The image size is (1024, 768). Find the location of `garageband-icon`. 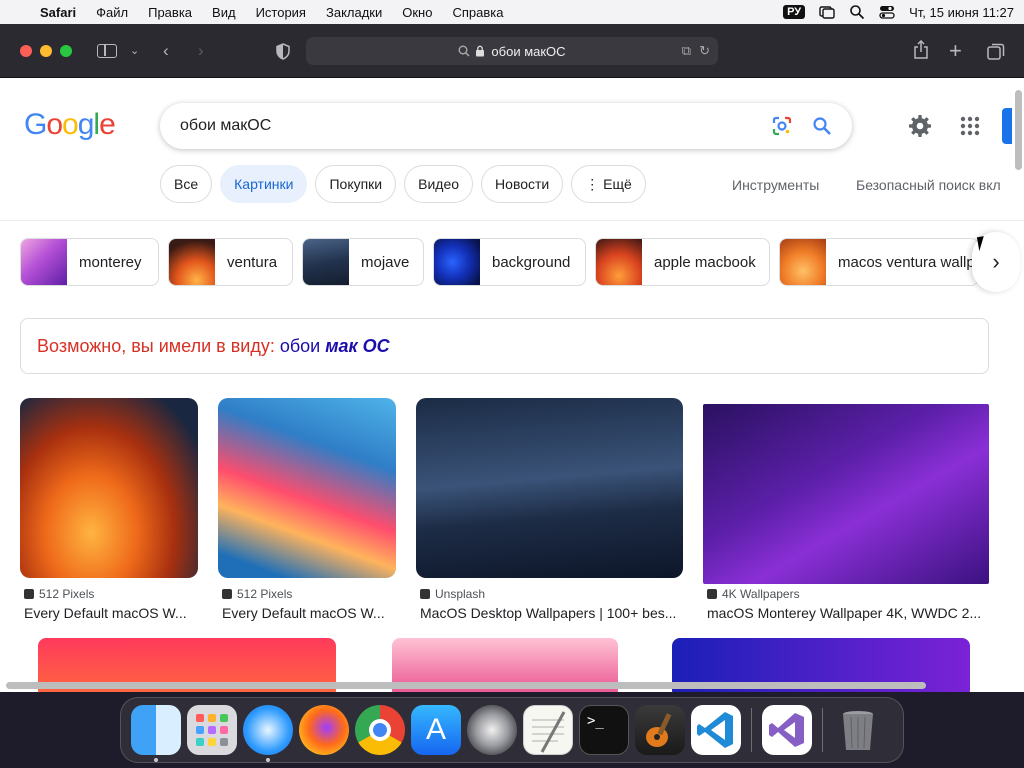

garageband-icon is located at coordinates (660, 730).